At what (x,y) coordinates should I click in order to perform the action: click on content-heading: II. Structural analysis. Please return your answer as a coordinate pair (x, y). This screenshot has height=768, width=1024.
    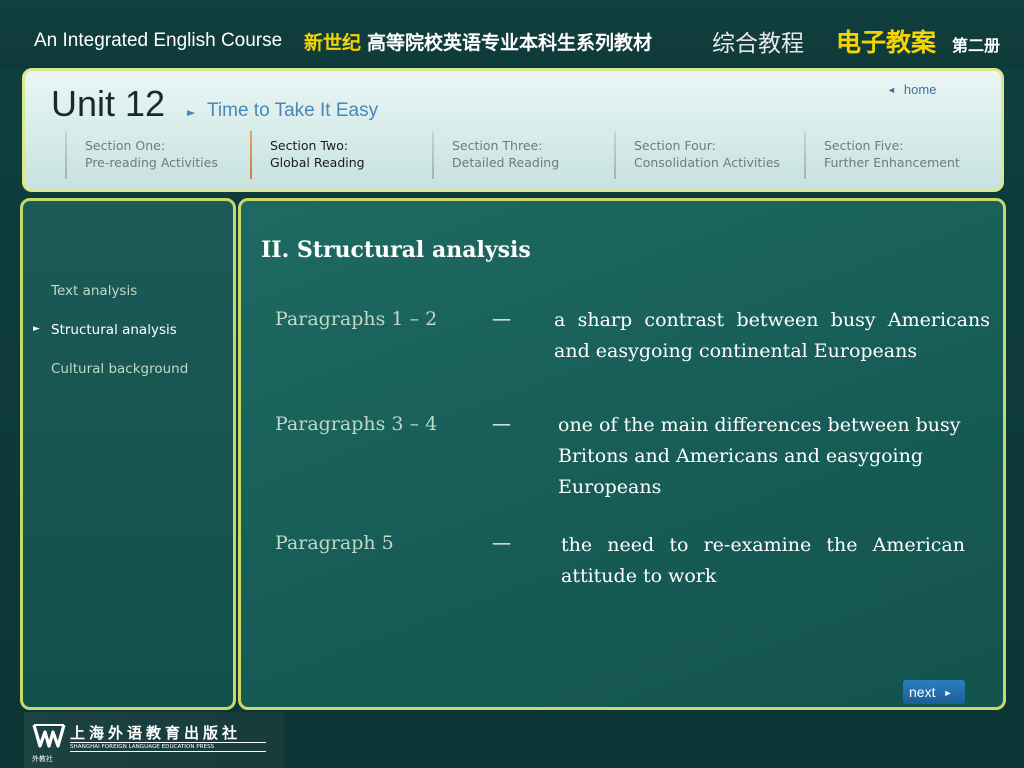
    Looking at the image, I should click on (396, 250).